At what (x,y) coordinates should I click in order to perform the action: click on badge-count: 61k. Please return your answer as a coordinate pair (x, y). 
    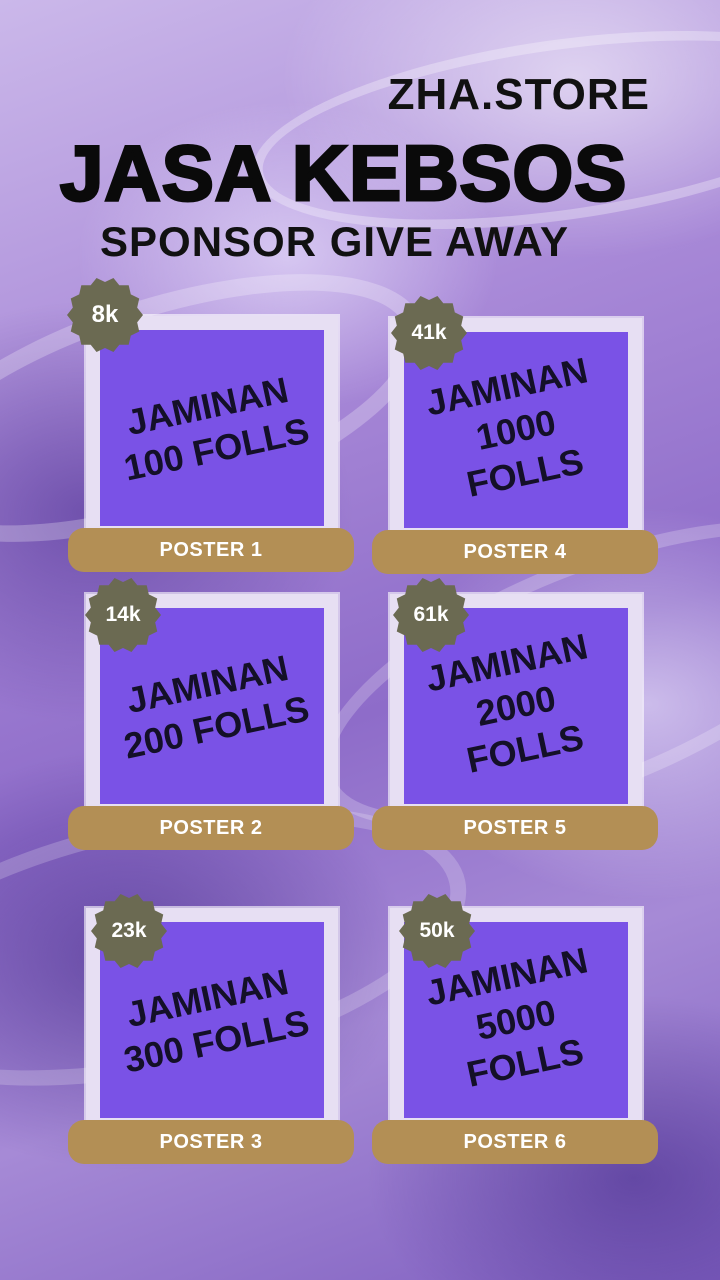
    Looking at the image, I should click on (431, 614).